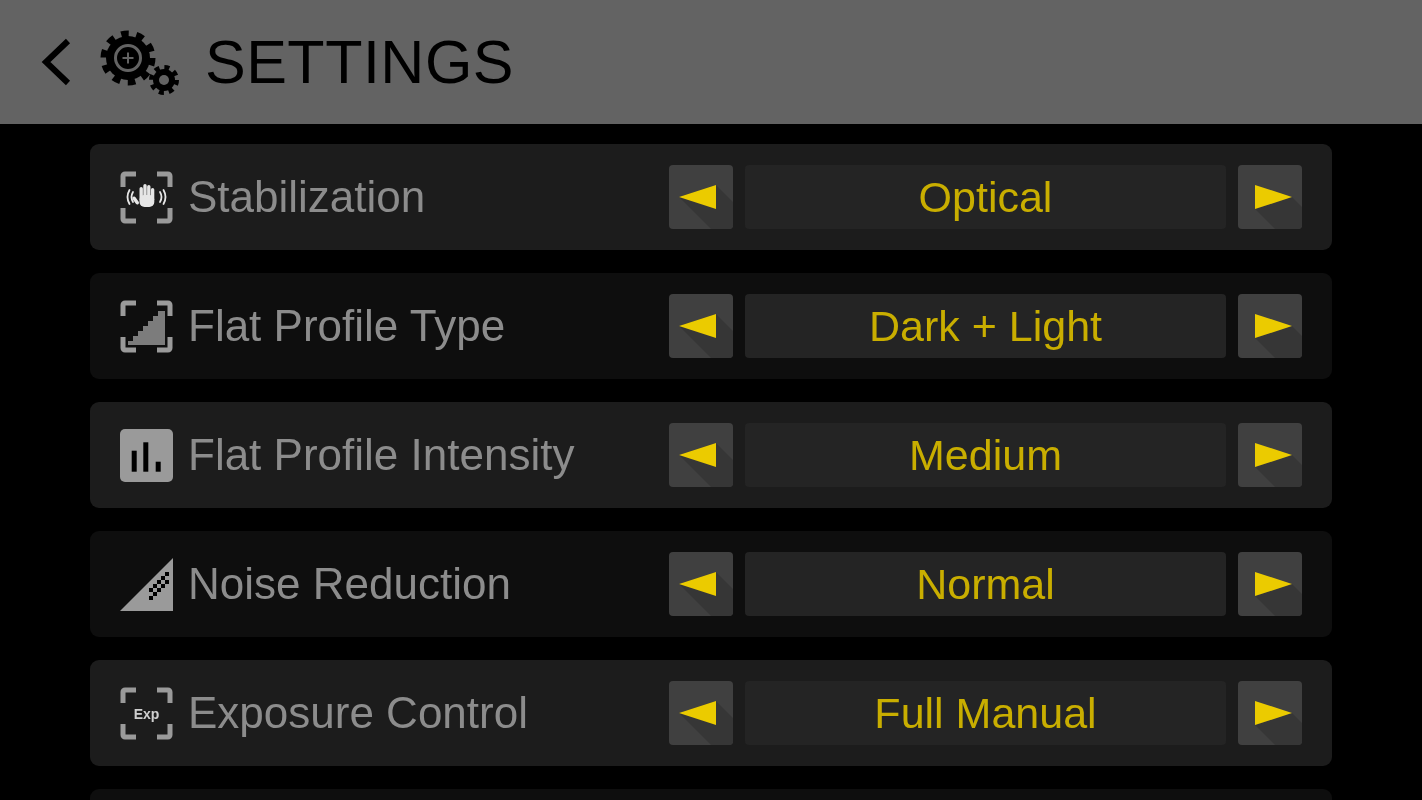 Image resolution: width=1422 pixels, height=800 pixels. I want to click on setting-label: Noise Reduction, so click(349, 584).